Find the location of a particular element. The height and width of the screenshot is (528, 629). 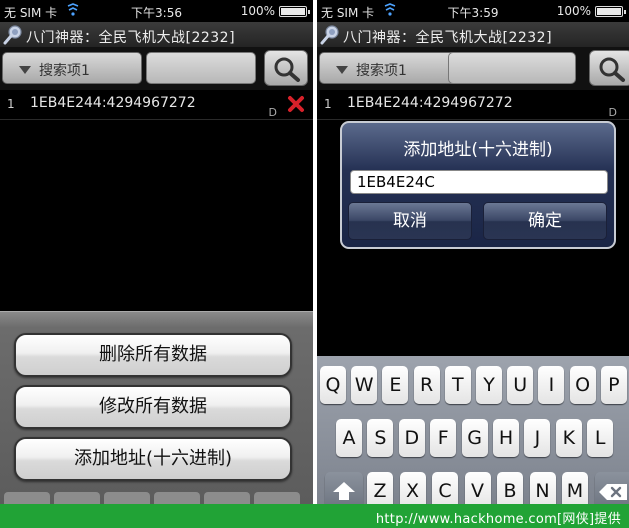

delete-icon is located at coordinates (296, 104).